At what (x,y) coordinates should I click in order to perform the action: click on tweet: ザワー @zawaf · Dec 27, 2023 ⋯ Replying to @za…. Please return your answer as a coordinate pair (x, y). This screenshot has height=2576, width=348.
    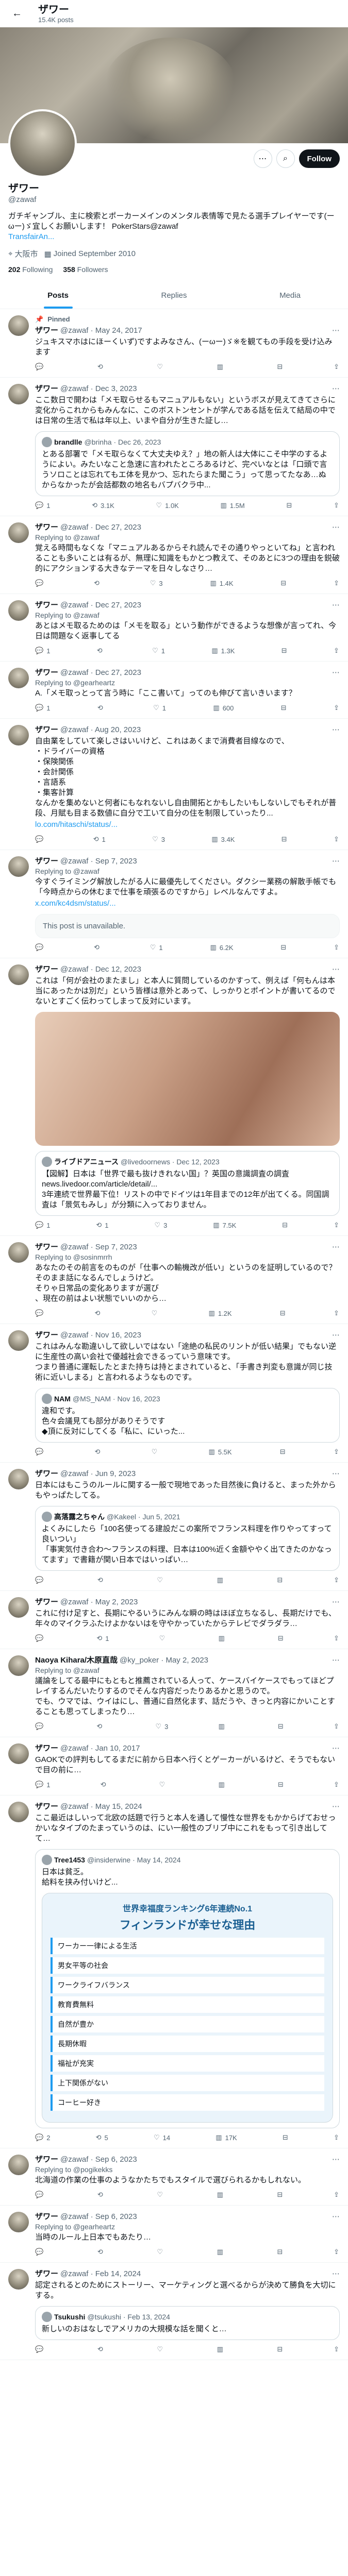
    Looking at the image, I should click on (174, 628).